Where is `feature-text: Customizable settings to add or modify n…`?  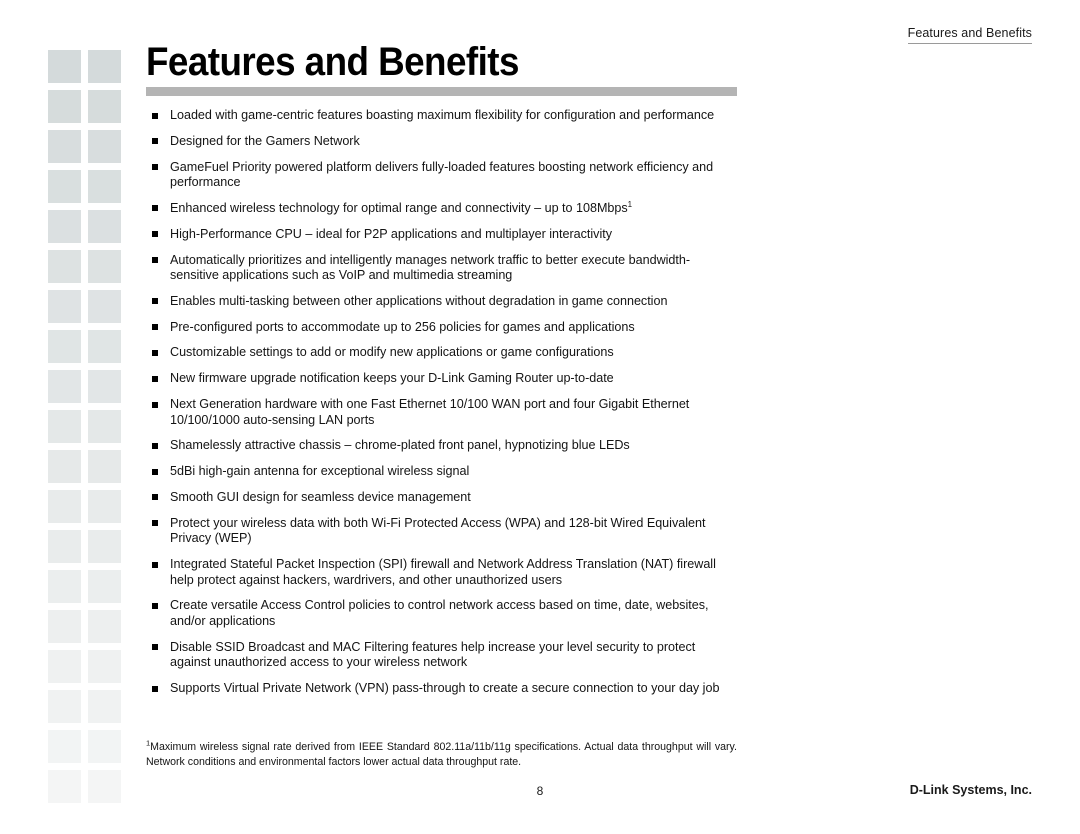 feature-text: Customizable settings to add or modify n… is located at coordinates (392, 352).